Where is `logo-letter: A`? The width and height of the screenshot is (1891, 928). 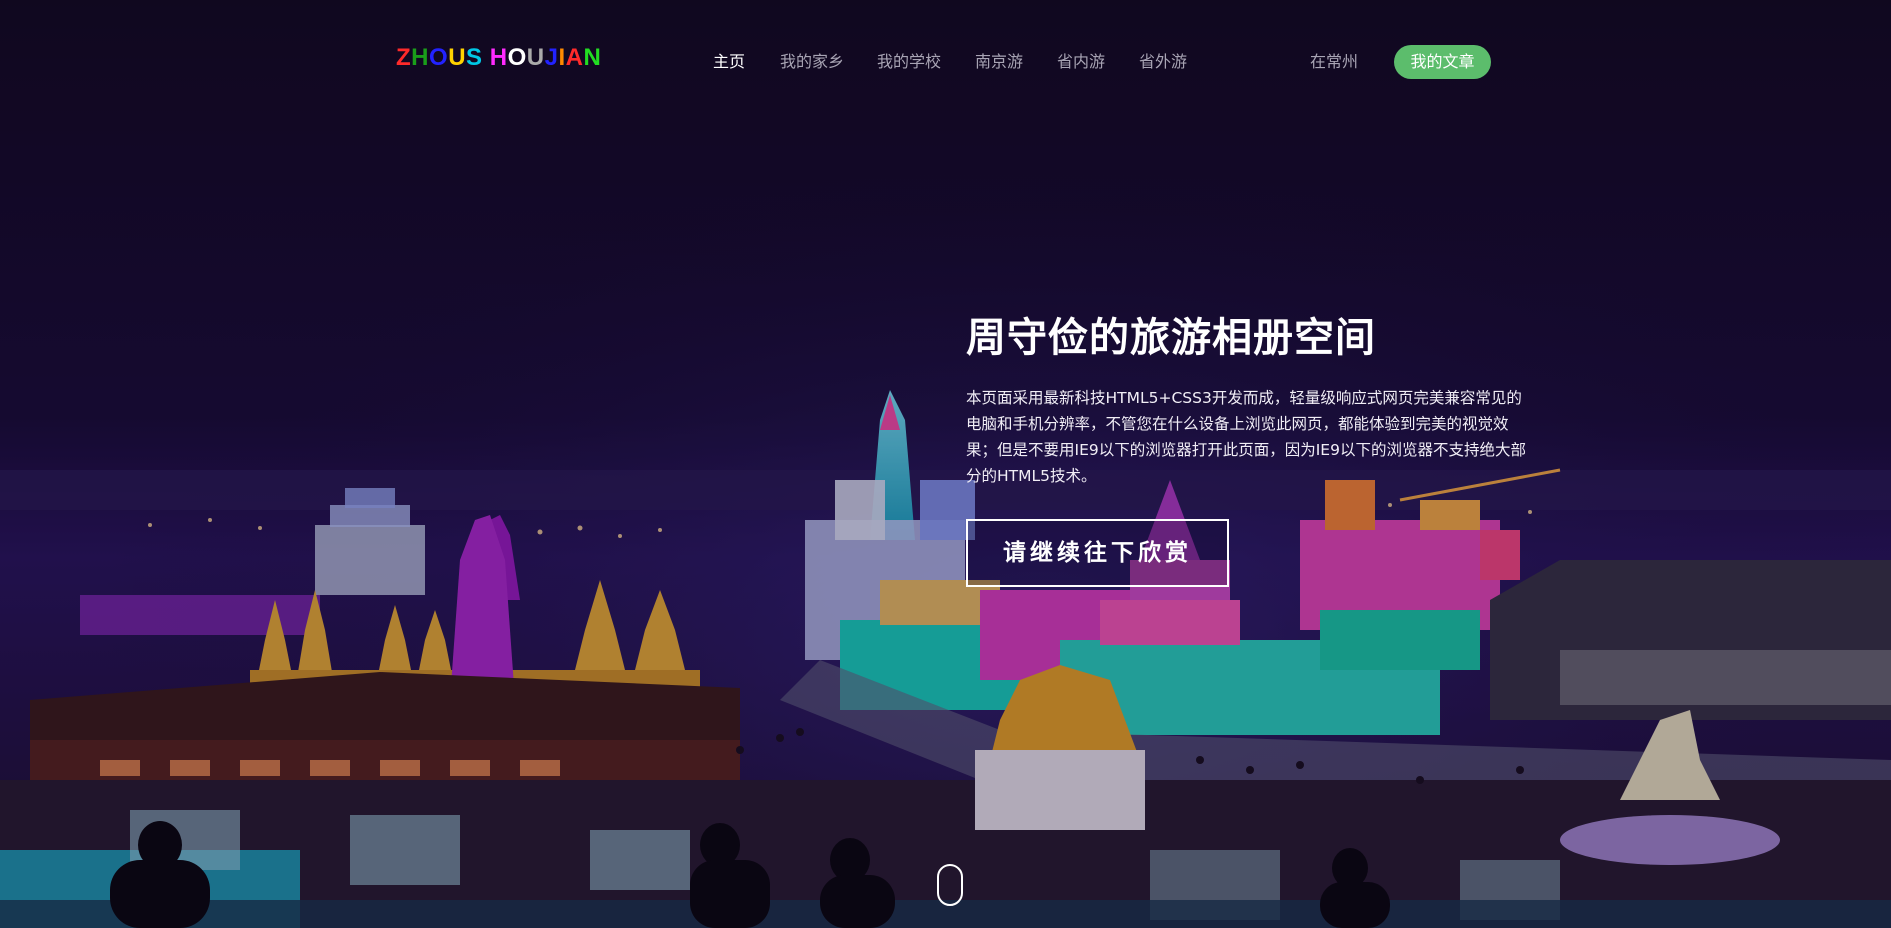 logo-letter: A is located at coordinates (574, 57).